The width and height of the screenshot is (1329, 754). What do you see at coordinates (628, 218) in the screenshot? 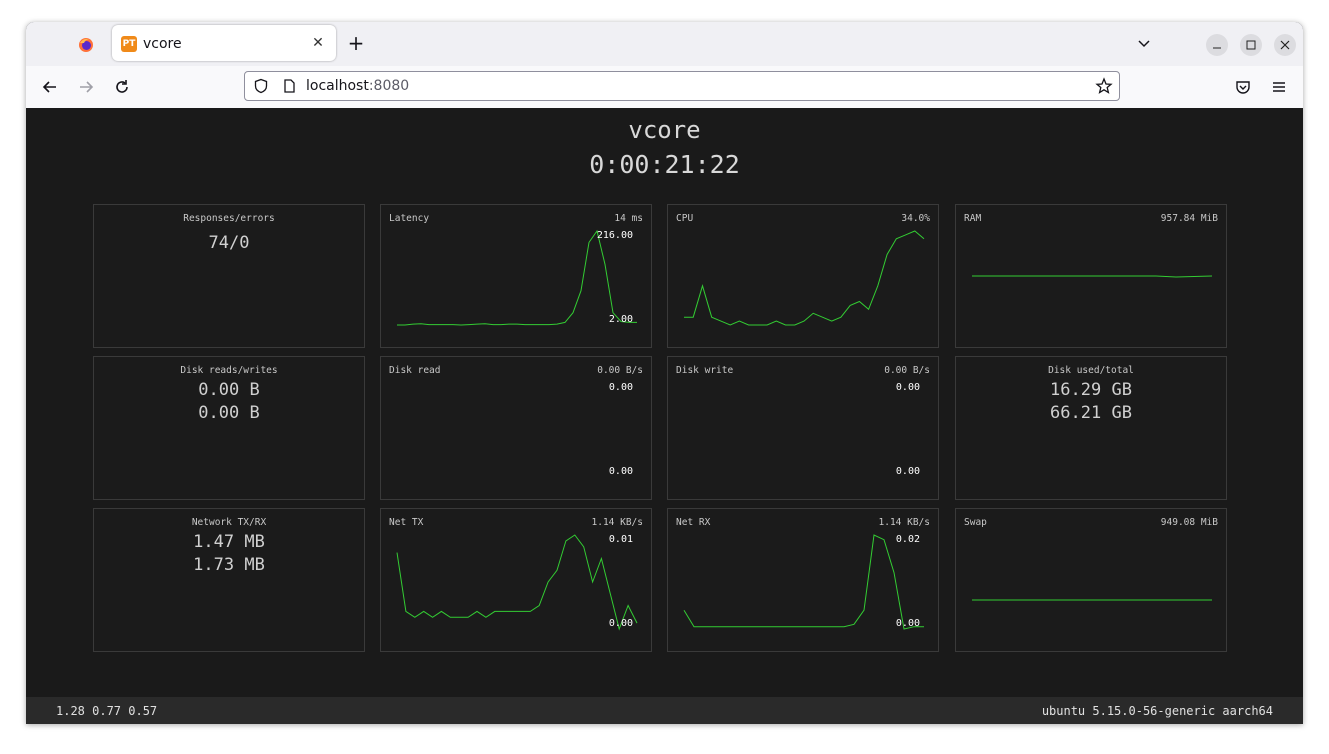
I see `latency-current: 14 ms` at bounding box center [628, 218].